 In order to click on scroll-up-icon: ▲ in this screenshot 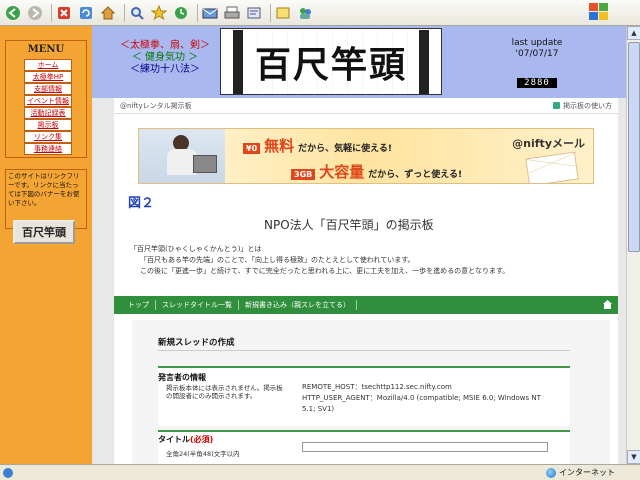, I will do `click(633, 33)`.